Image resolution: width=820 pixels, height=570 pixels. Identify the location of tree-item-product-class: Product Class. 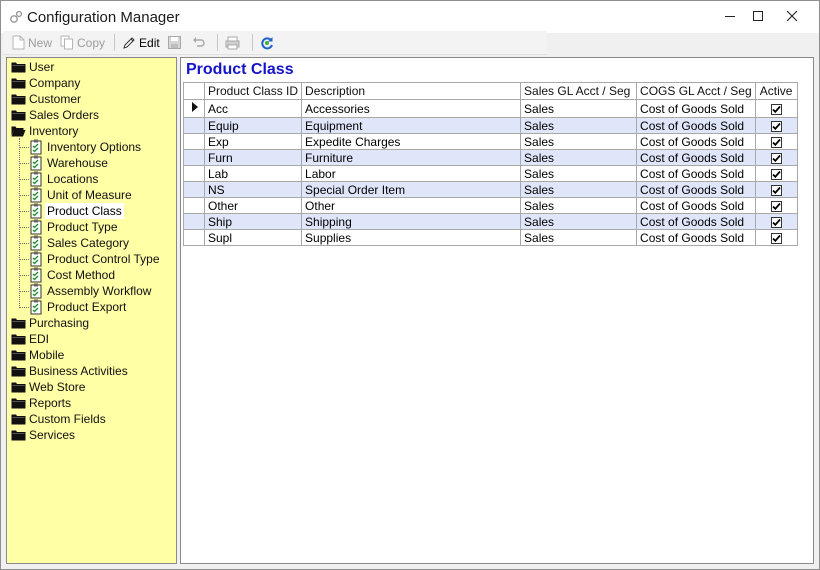
(91, 211).